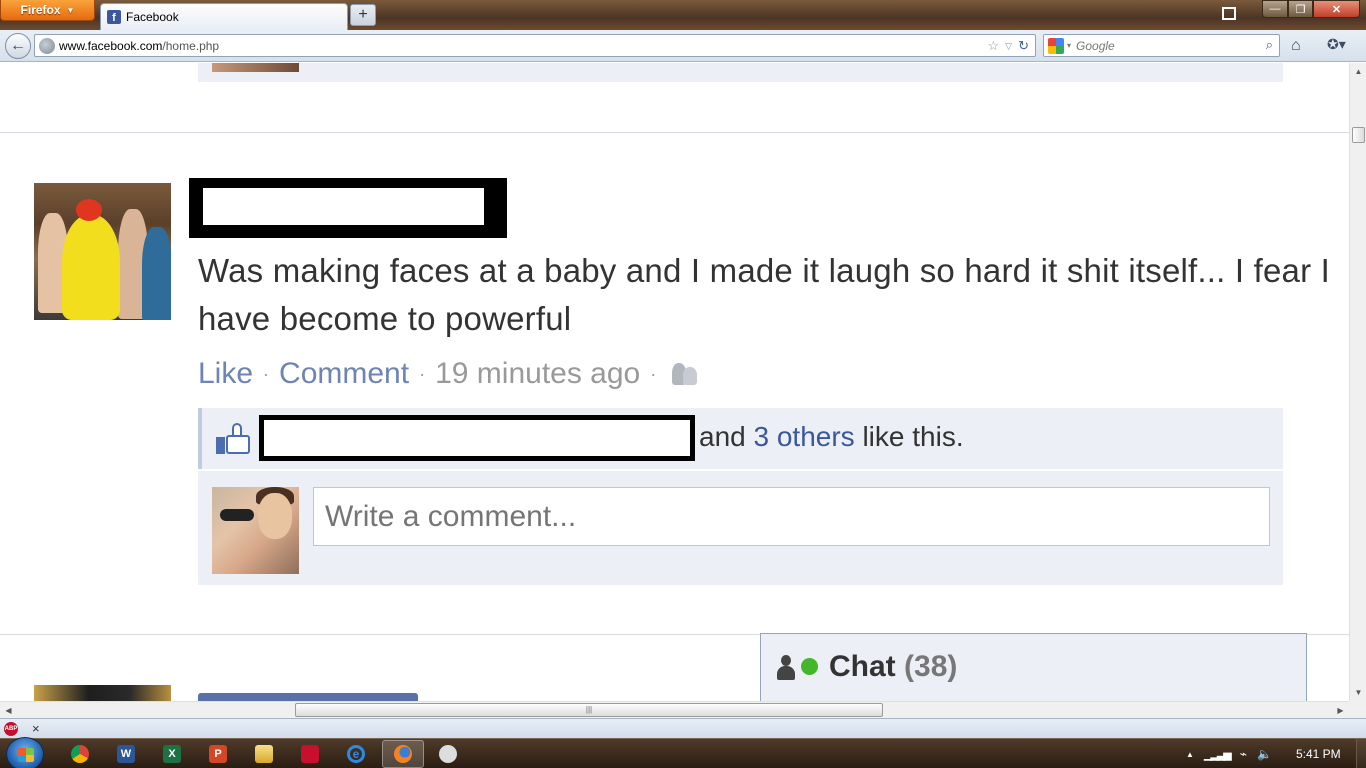 This screenshot has width=1366, height=768. What do you see at coordinates (237, 515) in the screenshot?
I see `photo-sunglasses` at bounding box center [237, 515].